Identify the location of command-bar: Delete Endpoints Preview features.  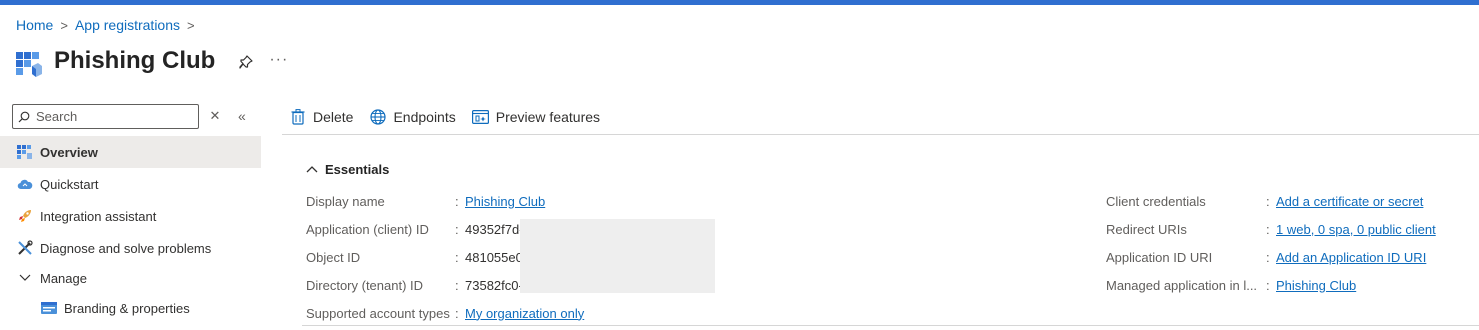
(452, 117).